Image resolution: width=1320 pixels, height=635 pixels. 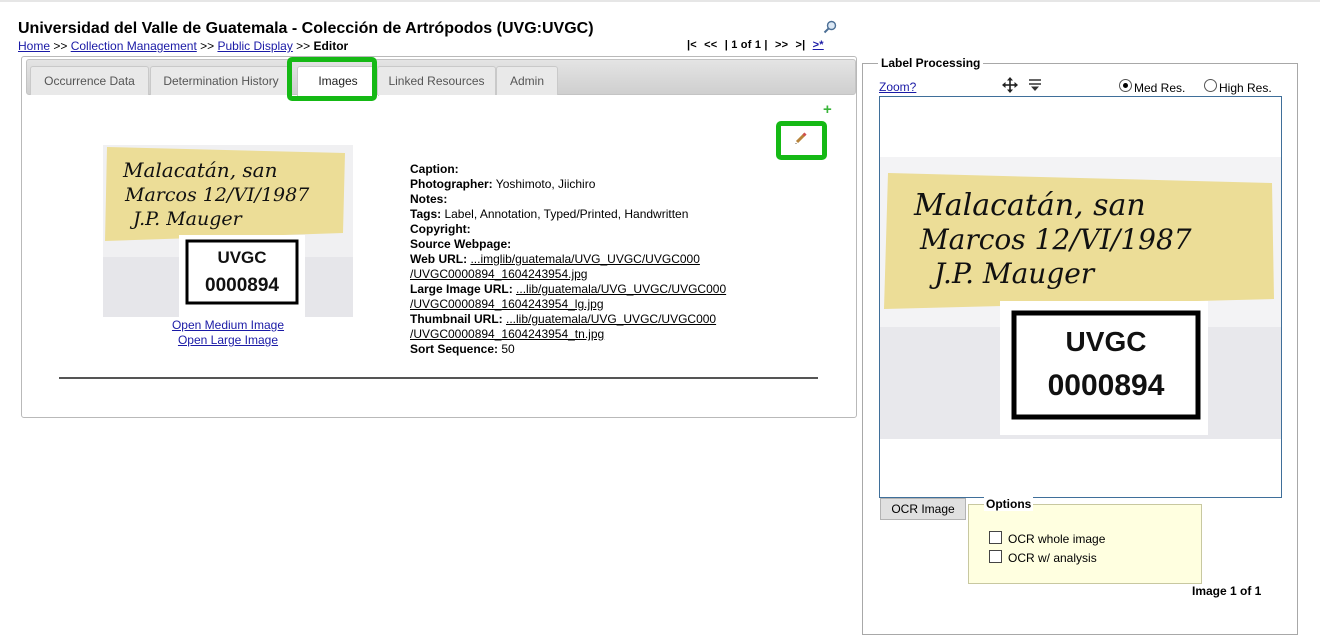 What do you see at coordinates (660, 1) in the screenshot?
I see `top-border` at bounding box center [660, 1].